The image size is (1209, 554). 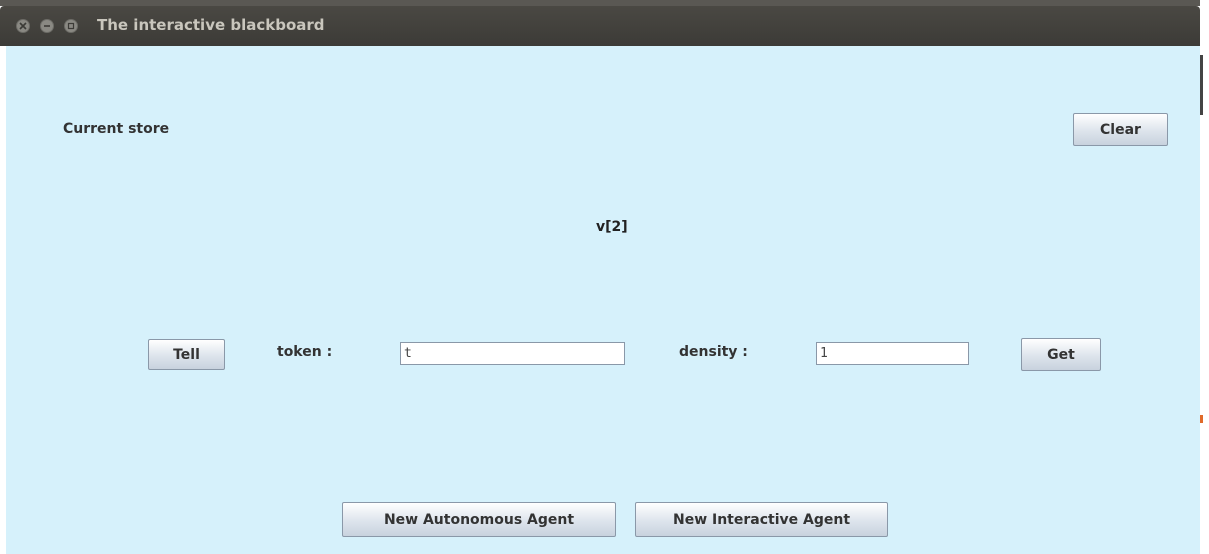 I want to click on new-autonomous-agent-button: New Autonomous Agent, so click(x=479, y=519).